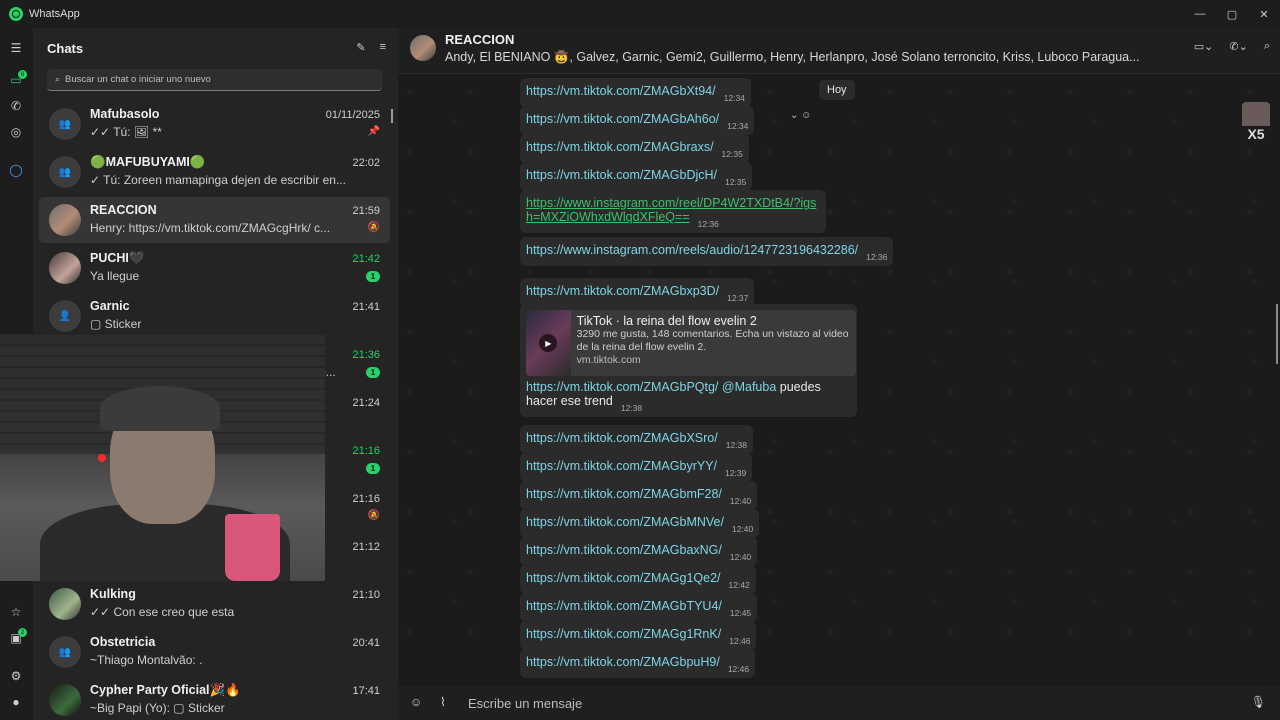  I want to click on message-link: https://vm.tiktok.com/ZMAGbPQtg/, so click(622, 387).